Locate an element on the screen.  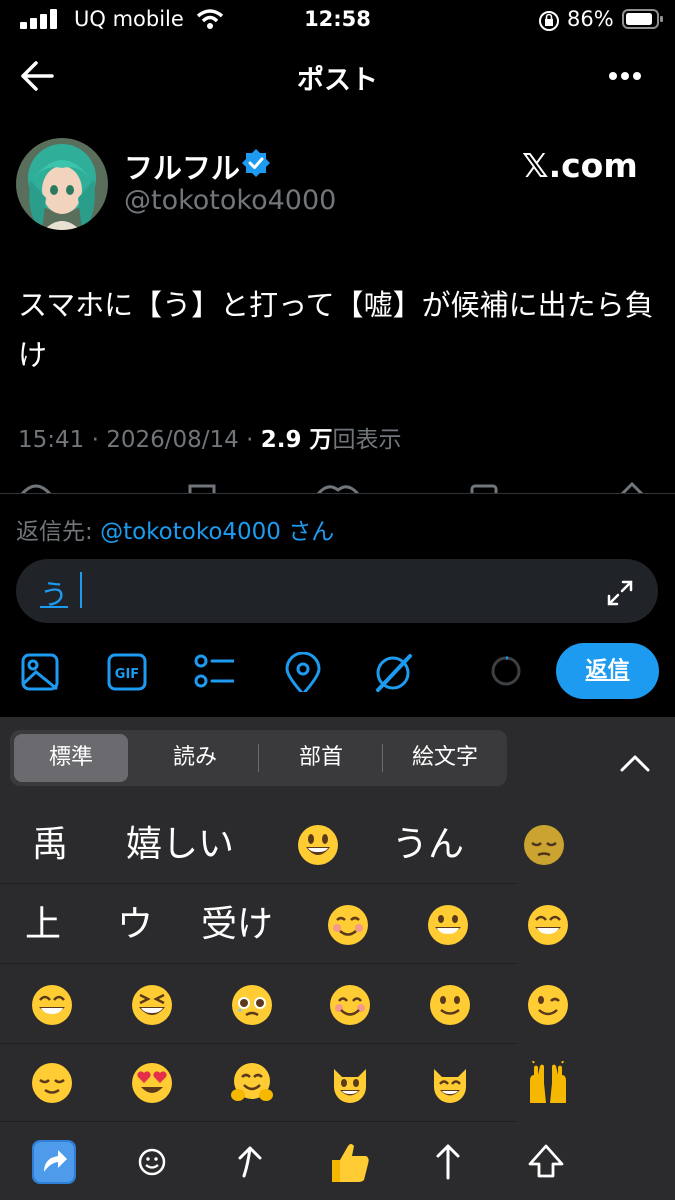
grinning-cat-emoji is located at coordinates (350, 1083).